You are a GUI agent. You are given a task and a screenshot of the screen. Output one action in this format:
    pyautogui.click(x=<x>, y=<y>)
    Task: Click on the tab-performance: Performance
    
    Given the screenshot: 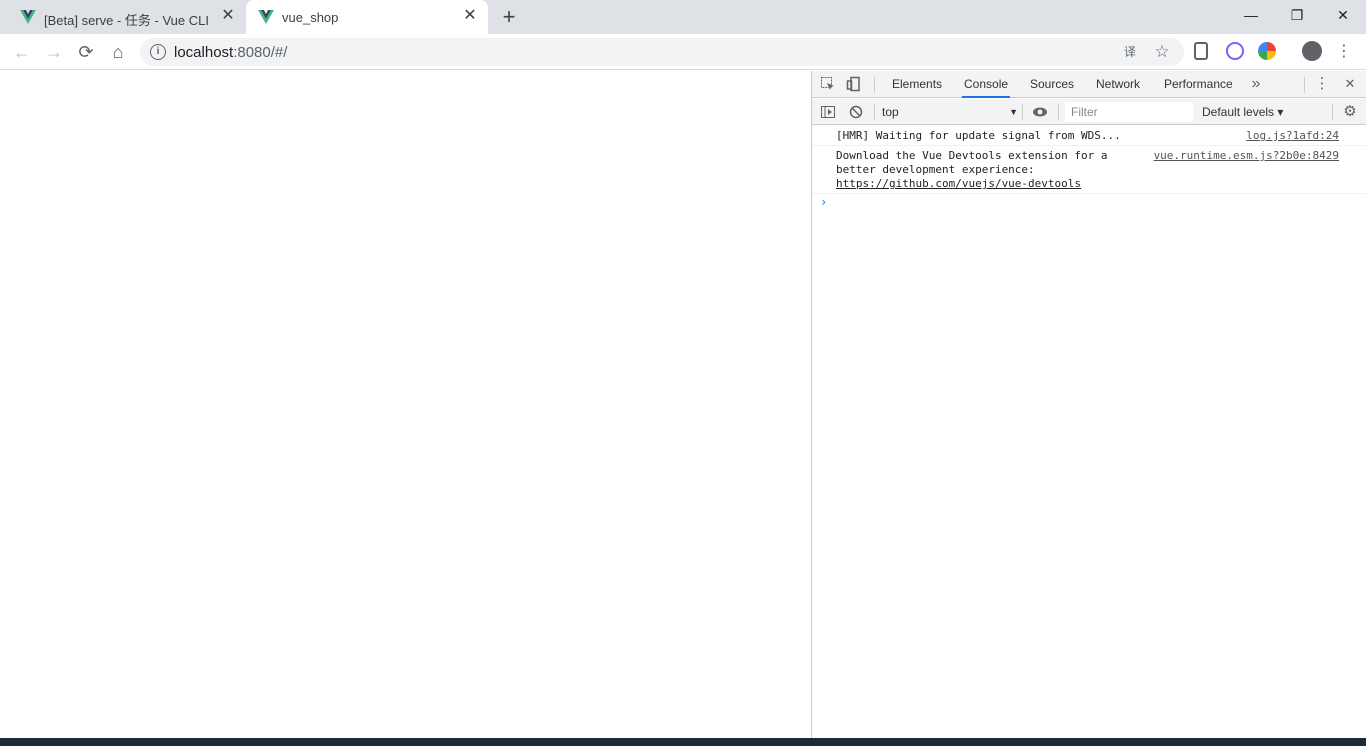 What is the action you would take?
    pyautogui.click(x=1198, y=84)
    